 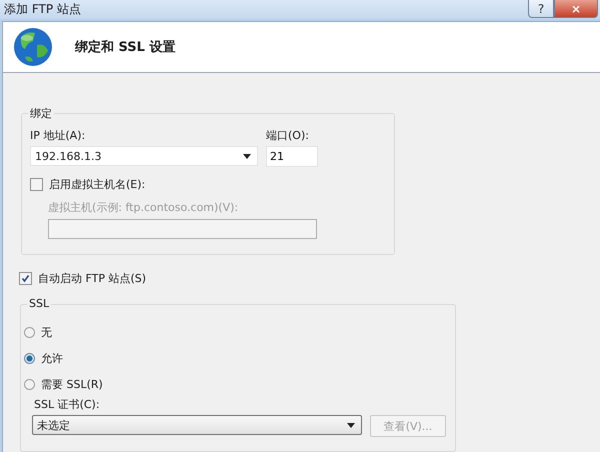 I want to click on radio-label: 需要 SSL(R), so click(x=72, y=384).